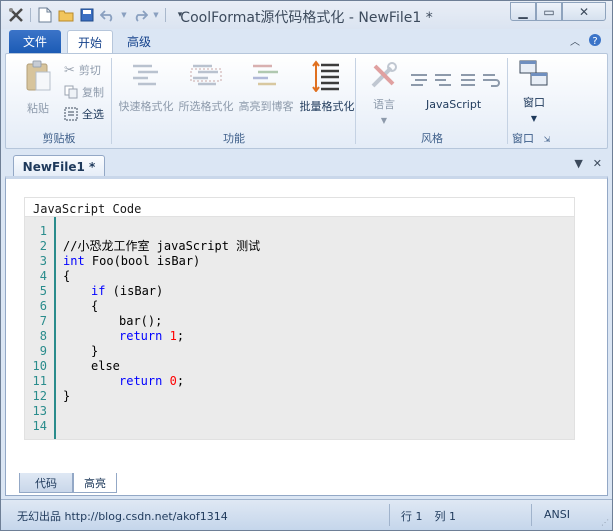 Image resolution: width=613 pixels, height=531 pixels. What do you see at coordinates (491, 80) in the screenshot?
I see `style-wrap-icon` at bounding box center [491, 80].